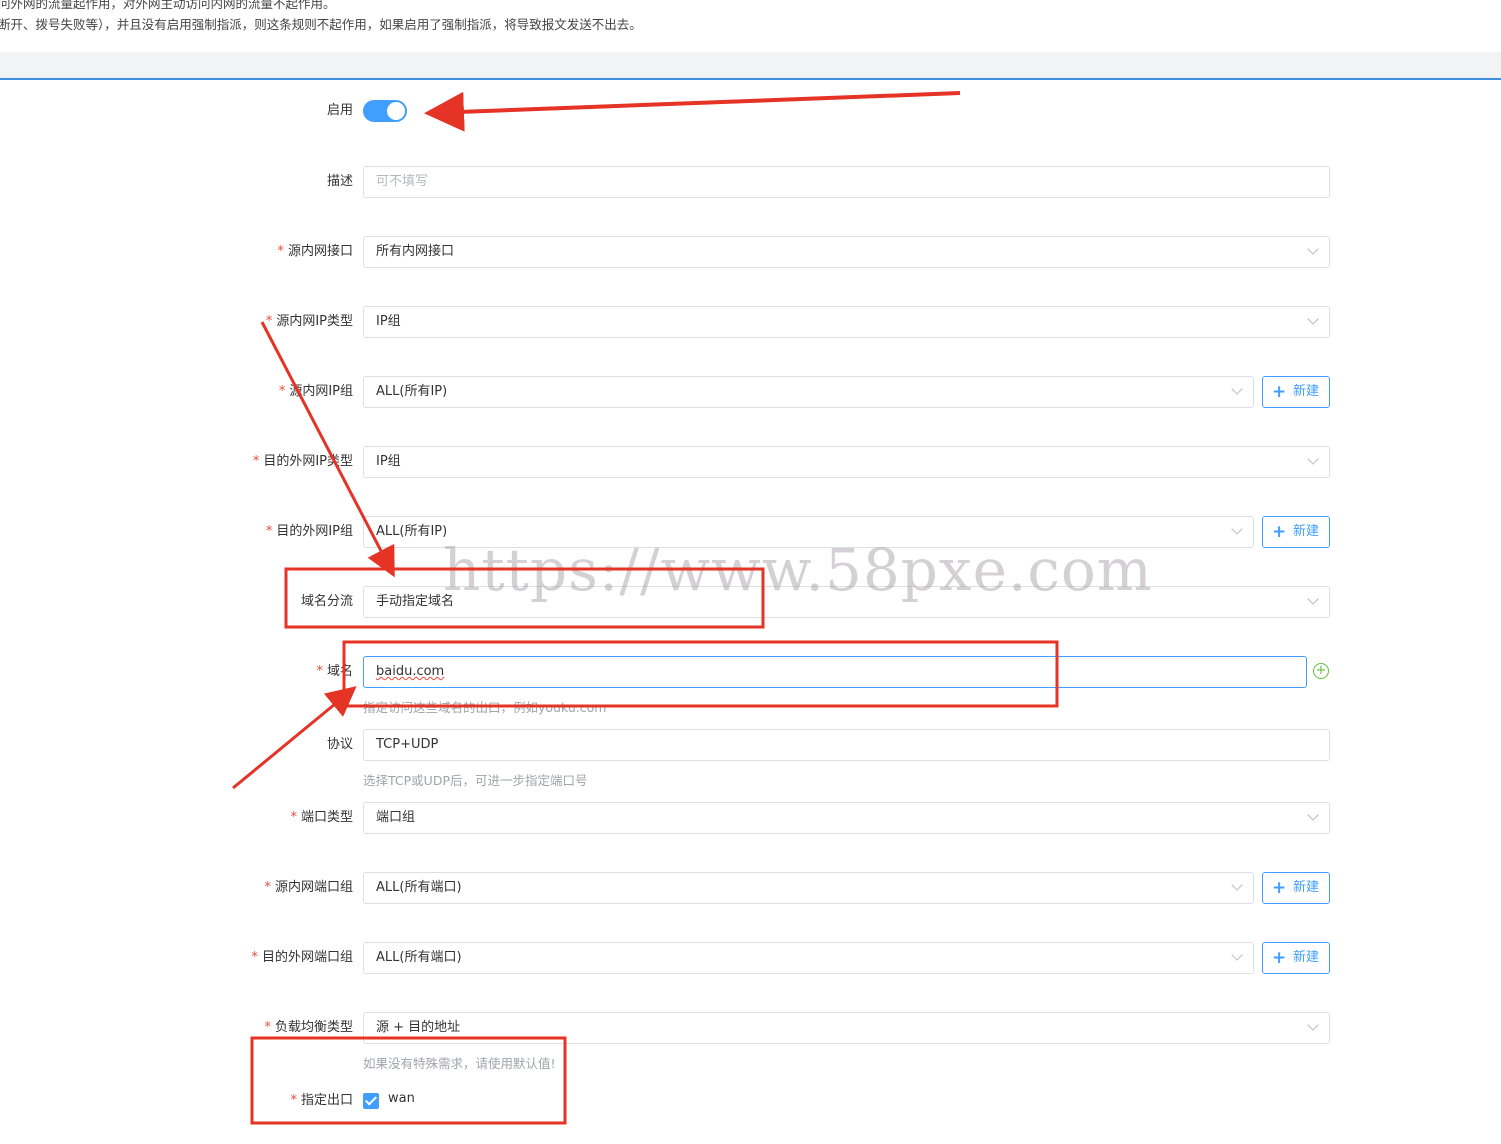 This screenshot has height=1144, width=1501. Describe the element at coordinates (371, 1101) in the screenshot. I see `exit-wan-checkbox` at that location.